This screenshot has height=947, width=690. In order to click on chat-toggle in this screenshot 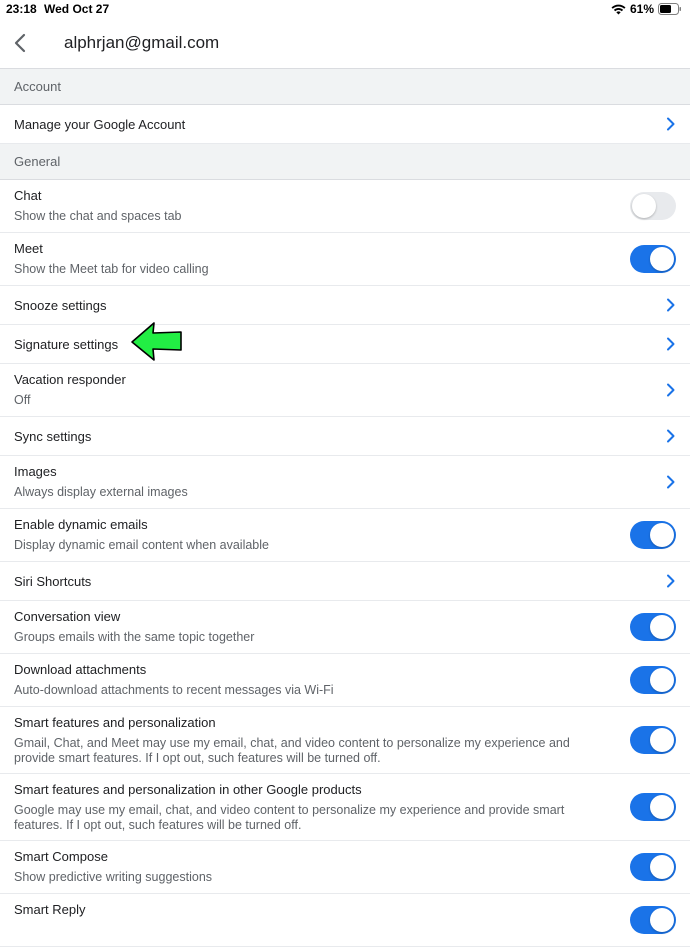, I will do `click(653, 206)`.